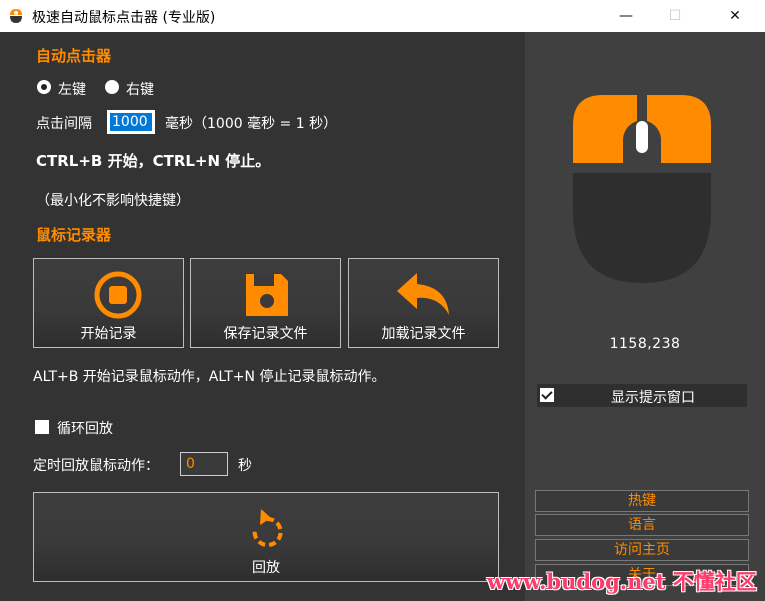 The height and width of the screenshot is (601, 765). I want to click on clicker-hotkey-text: CTRL+B 开始，CTRL+N 停止。, so click(153, 161).